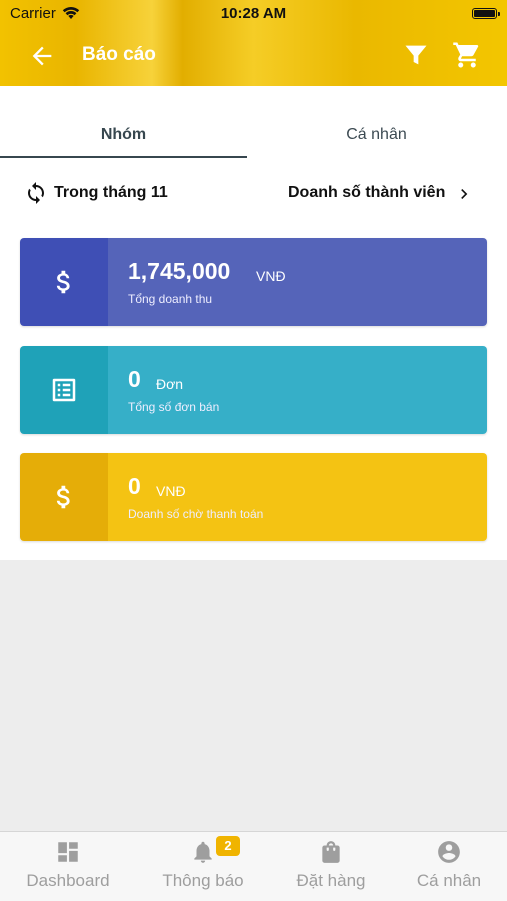 This screenshot has height=901, width=507. I want to click on list-icon, so click(64, 390).